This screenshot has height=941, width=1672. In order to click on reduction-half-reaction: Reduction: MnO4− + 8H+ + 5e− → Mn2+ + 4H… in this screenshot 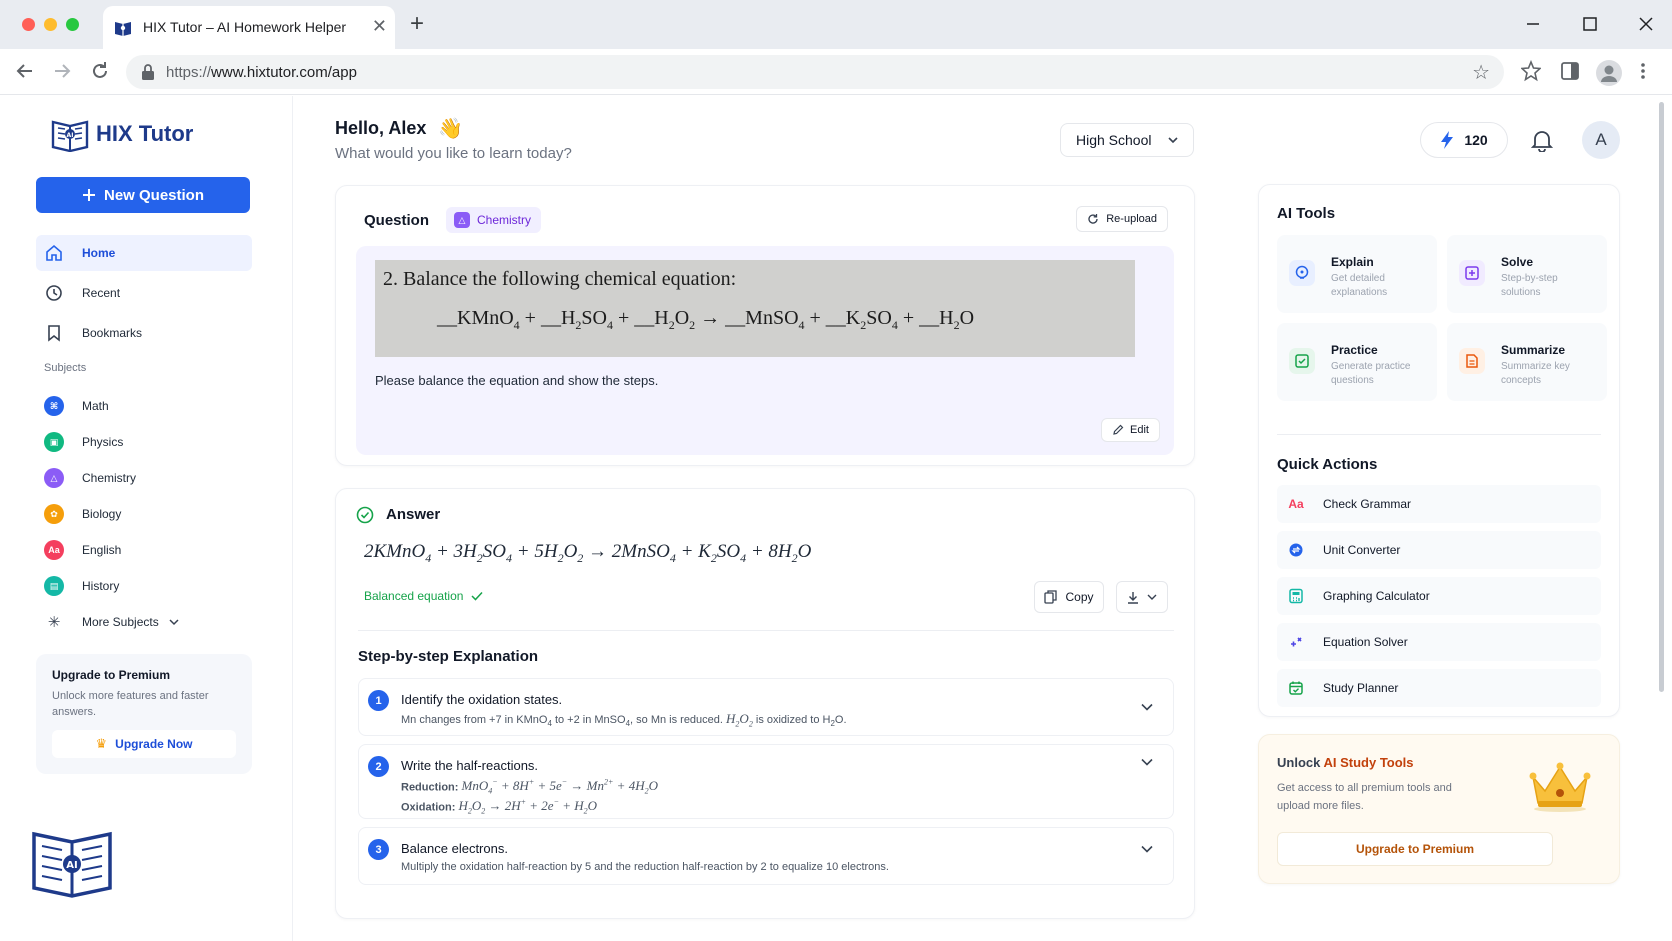, I will do `click(529, 787)`.